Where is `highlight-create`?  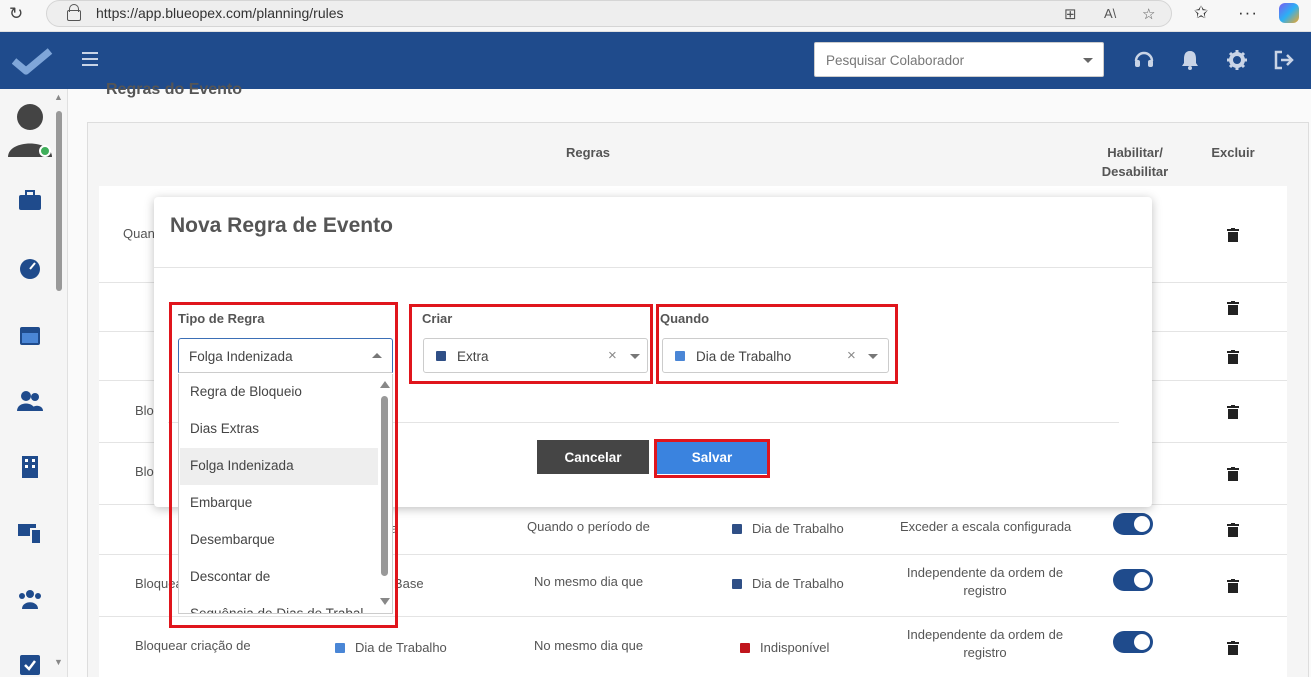
highlight-create is located at coordinates (531, 344).